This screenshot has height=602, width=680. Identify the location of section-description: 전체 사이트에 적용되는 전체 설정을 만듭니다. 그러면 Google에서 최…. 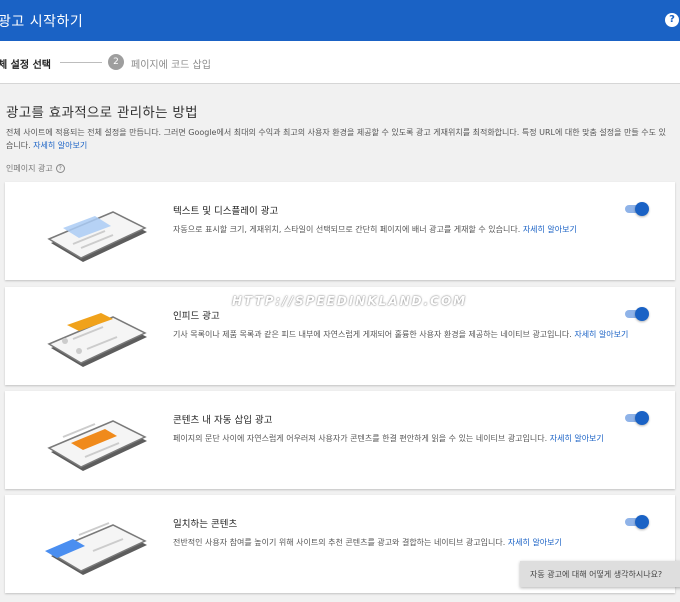
(338, 139).